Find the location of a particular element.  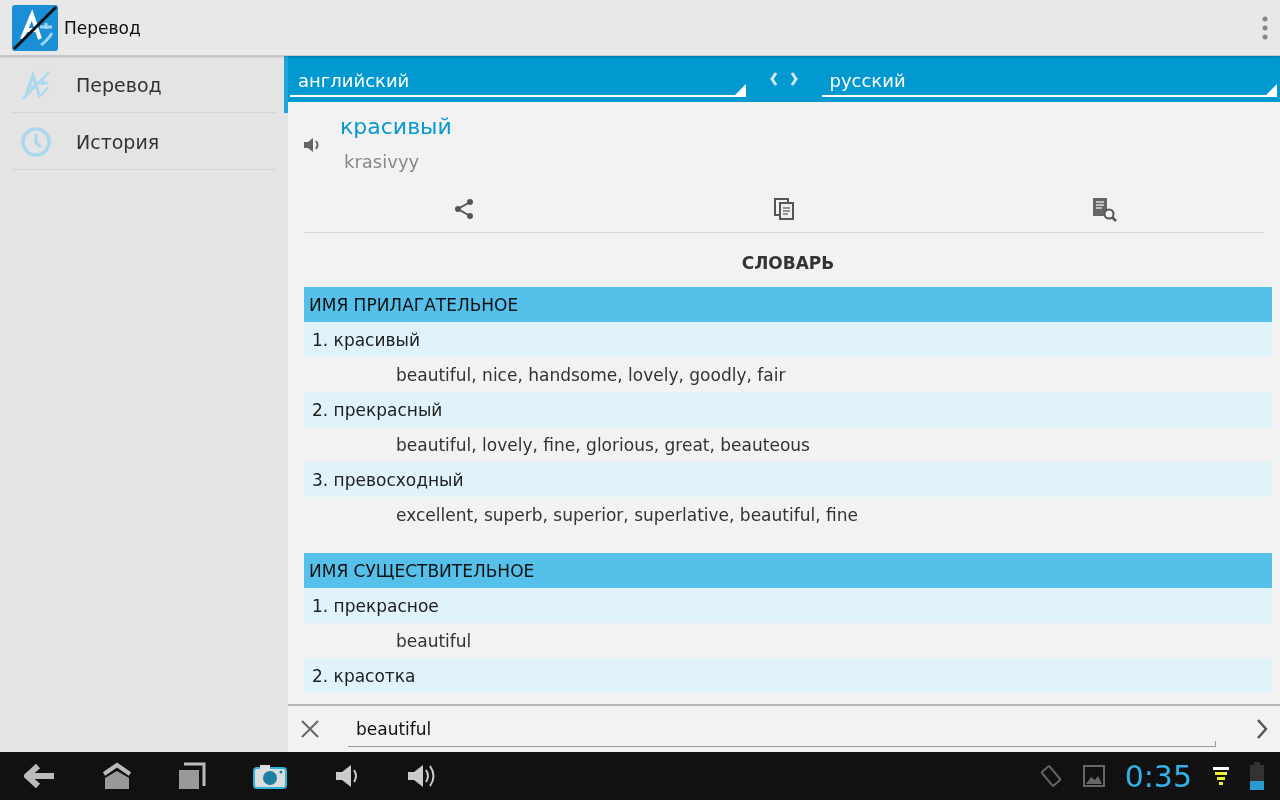

transliteration: krasivyy is located at coordinates (382, 162).